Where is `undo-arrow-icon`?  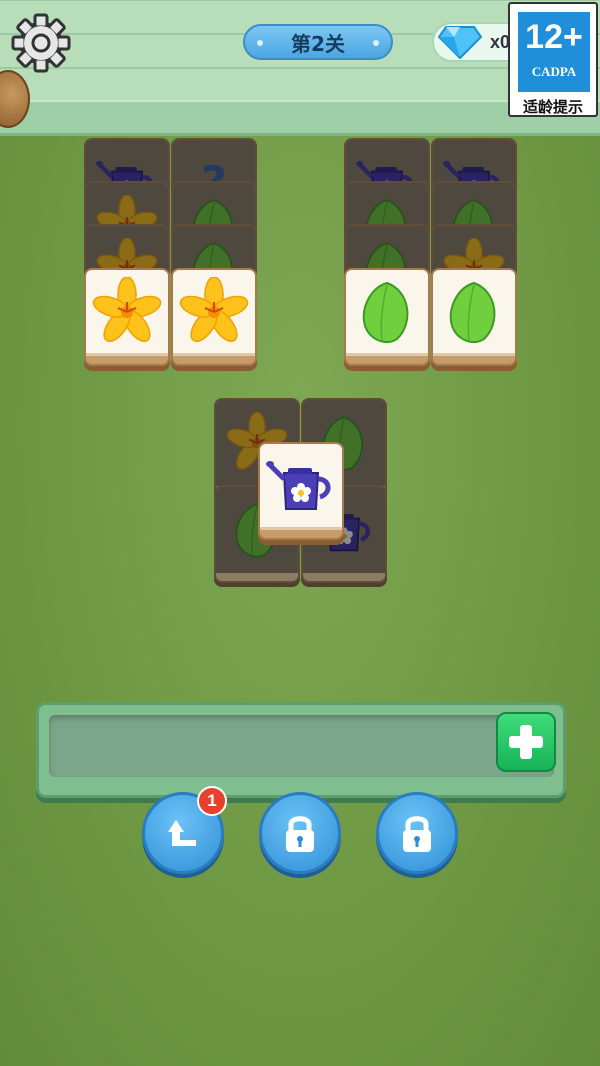
undo-arrow-icon is located at coordinates (182, 833).